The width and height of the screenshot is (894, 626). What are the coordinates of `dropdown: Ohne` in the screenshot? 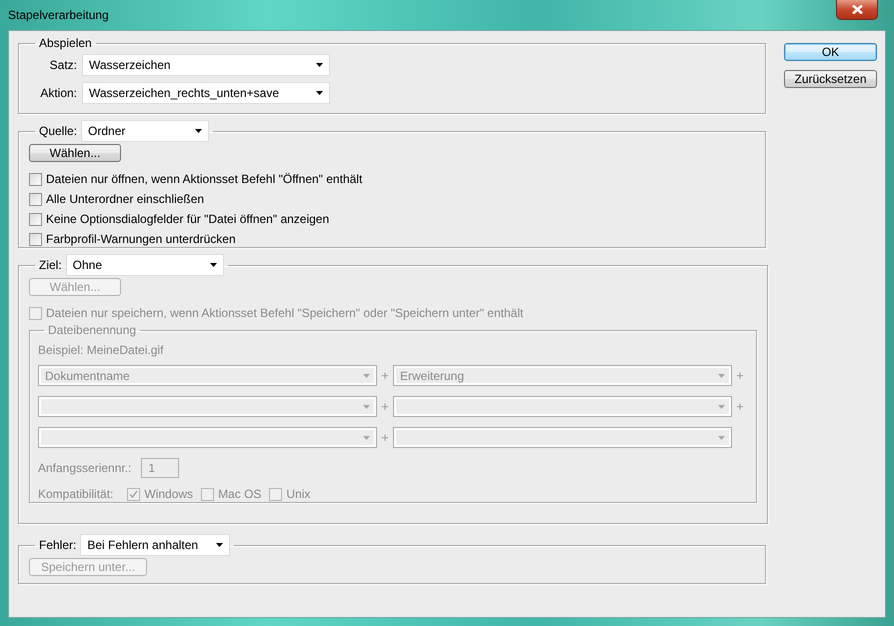 It's located at (145, 265).